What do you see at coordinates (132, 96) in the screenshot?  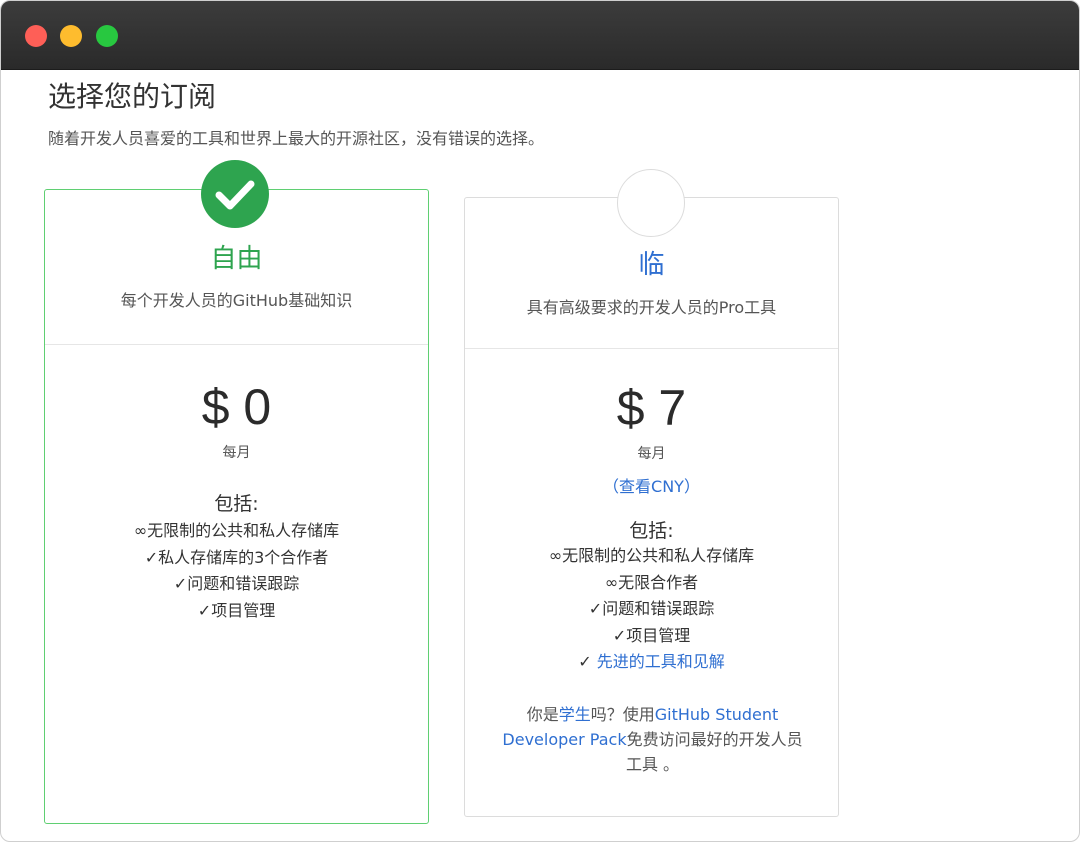 I see `page-title: 选择您的订阅` at bounding box center [132, 96].